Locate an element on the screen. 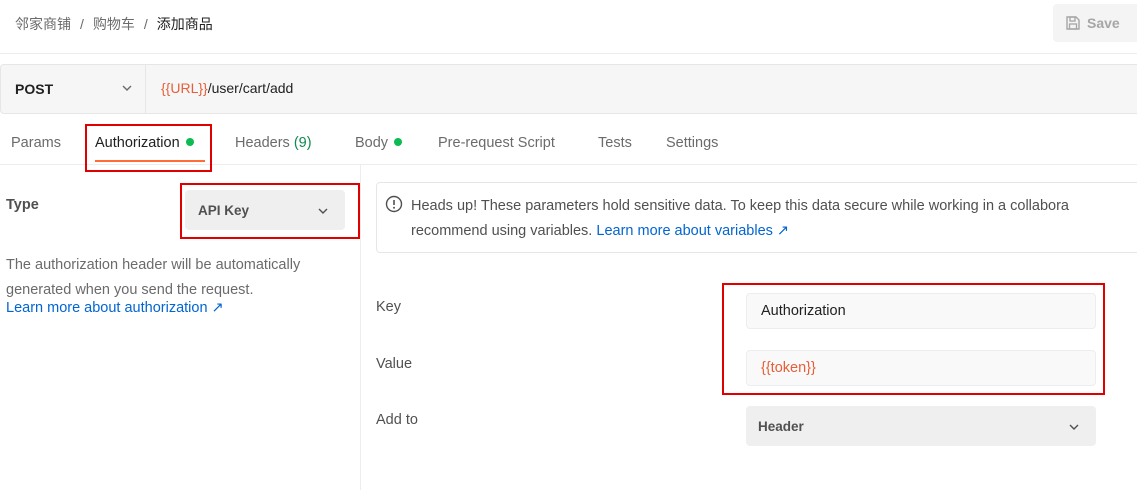 This screenshot has width=1137, height=490. key-input: Authorization is located at coordinates (921, 311).